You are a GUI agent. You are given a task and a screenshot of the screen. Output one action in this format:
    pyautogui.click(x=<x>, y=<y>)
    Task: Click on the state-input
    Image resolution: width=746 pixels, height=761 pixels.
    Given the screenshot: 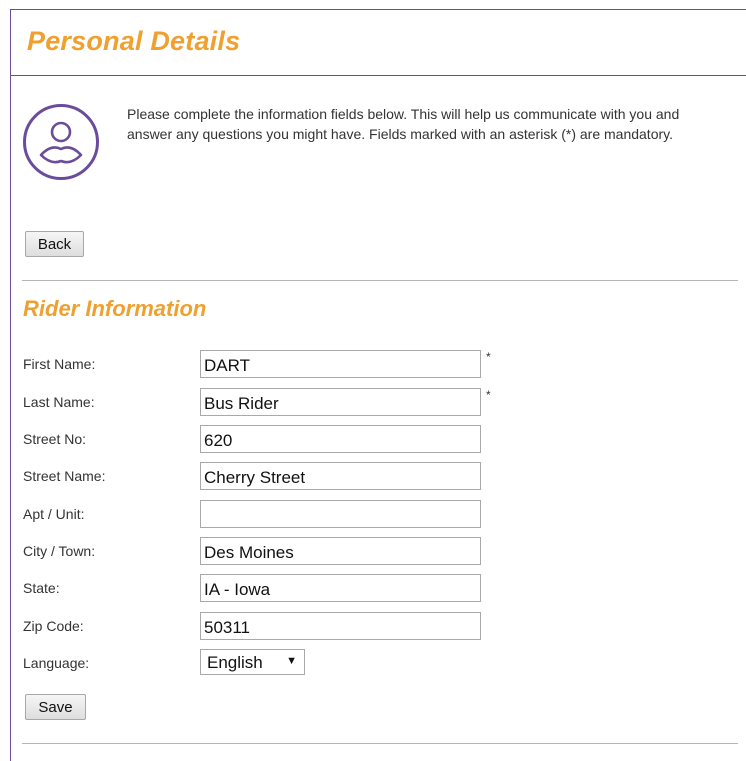 What is the action you would take?
    pyautogui.click(x=340, y=588)
    